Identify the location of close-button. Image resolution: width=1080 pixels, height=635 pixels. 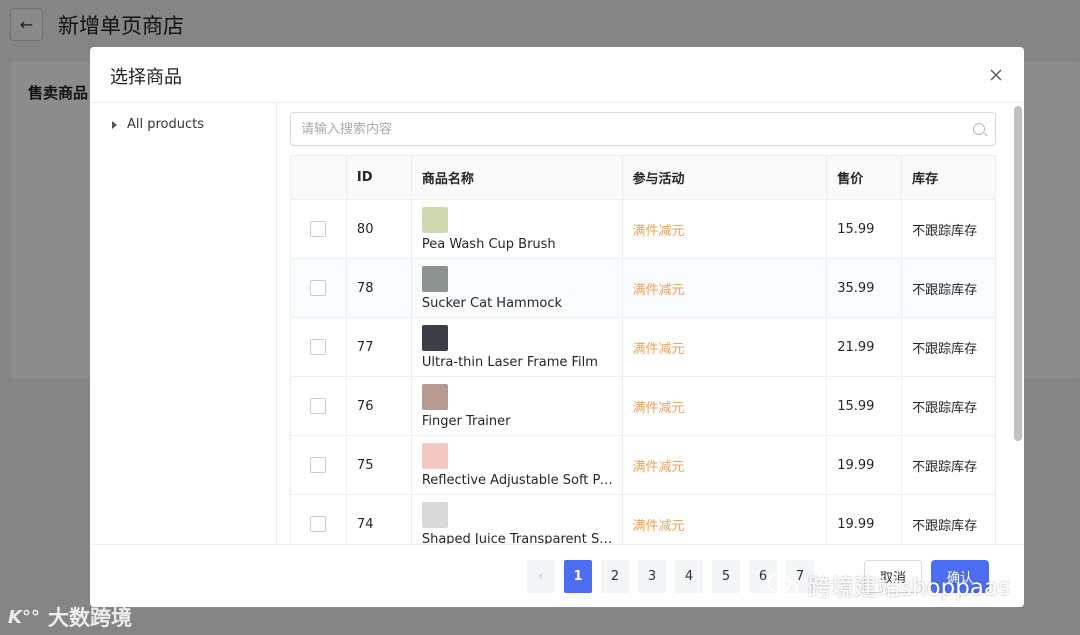
(996, 75).